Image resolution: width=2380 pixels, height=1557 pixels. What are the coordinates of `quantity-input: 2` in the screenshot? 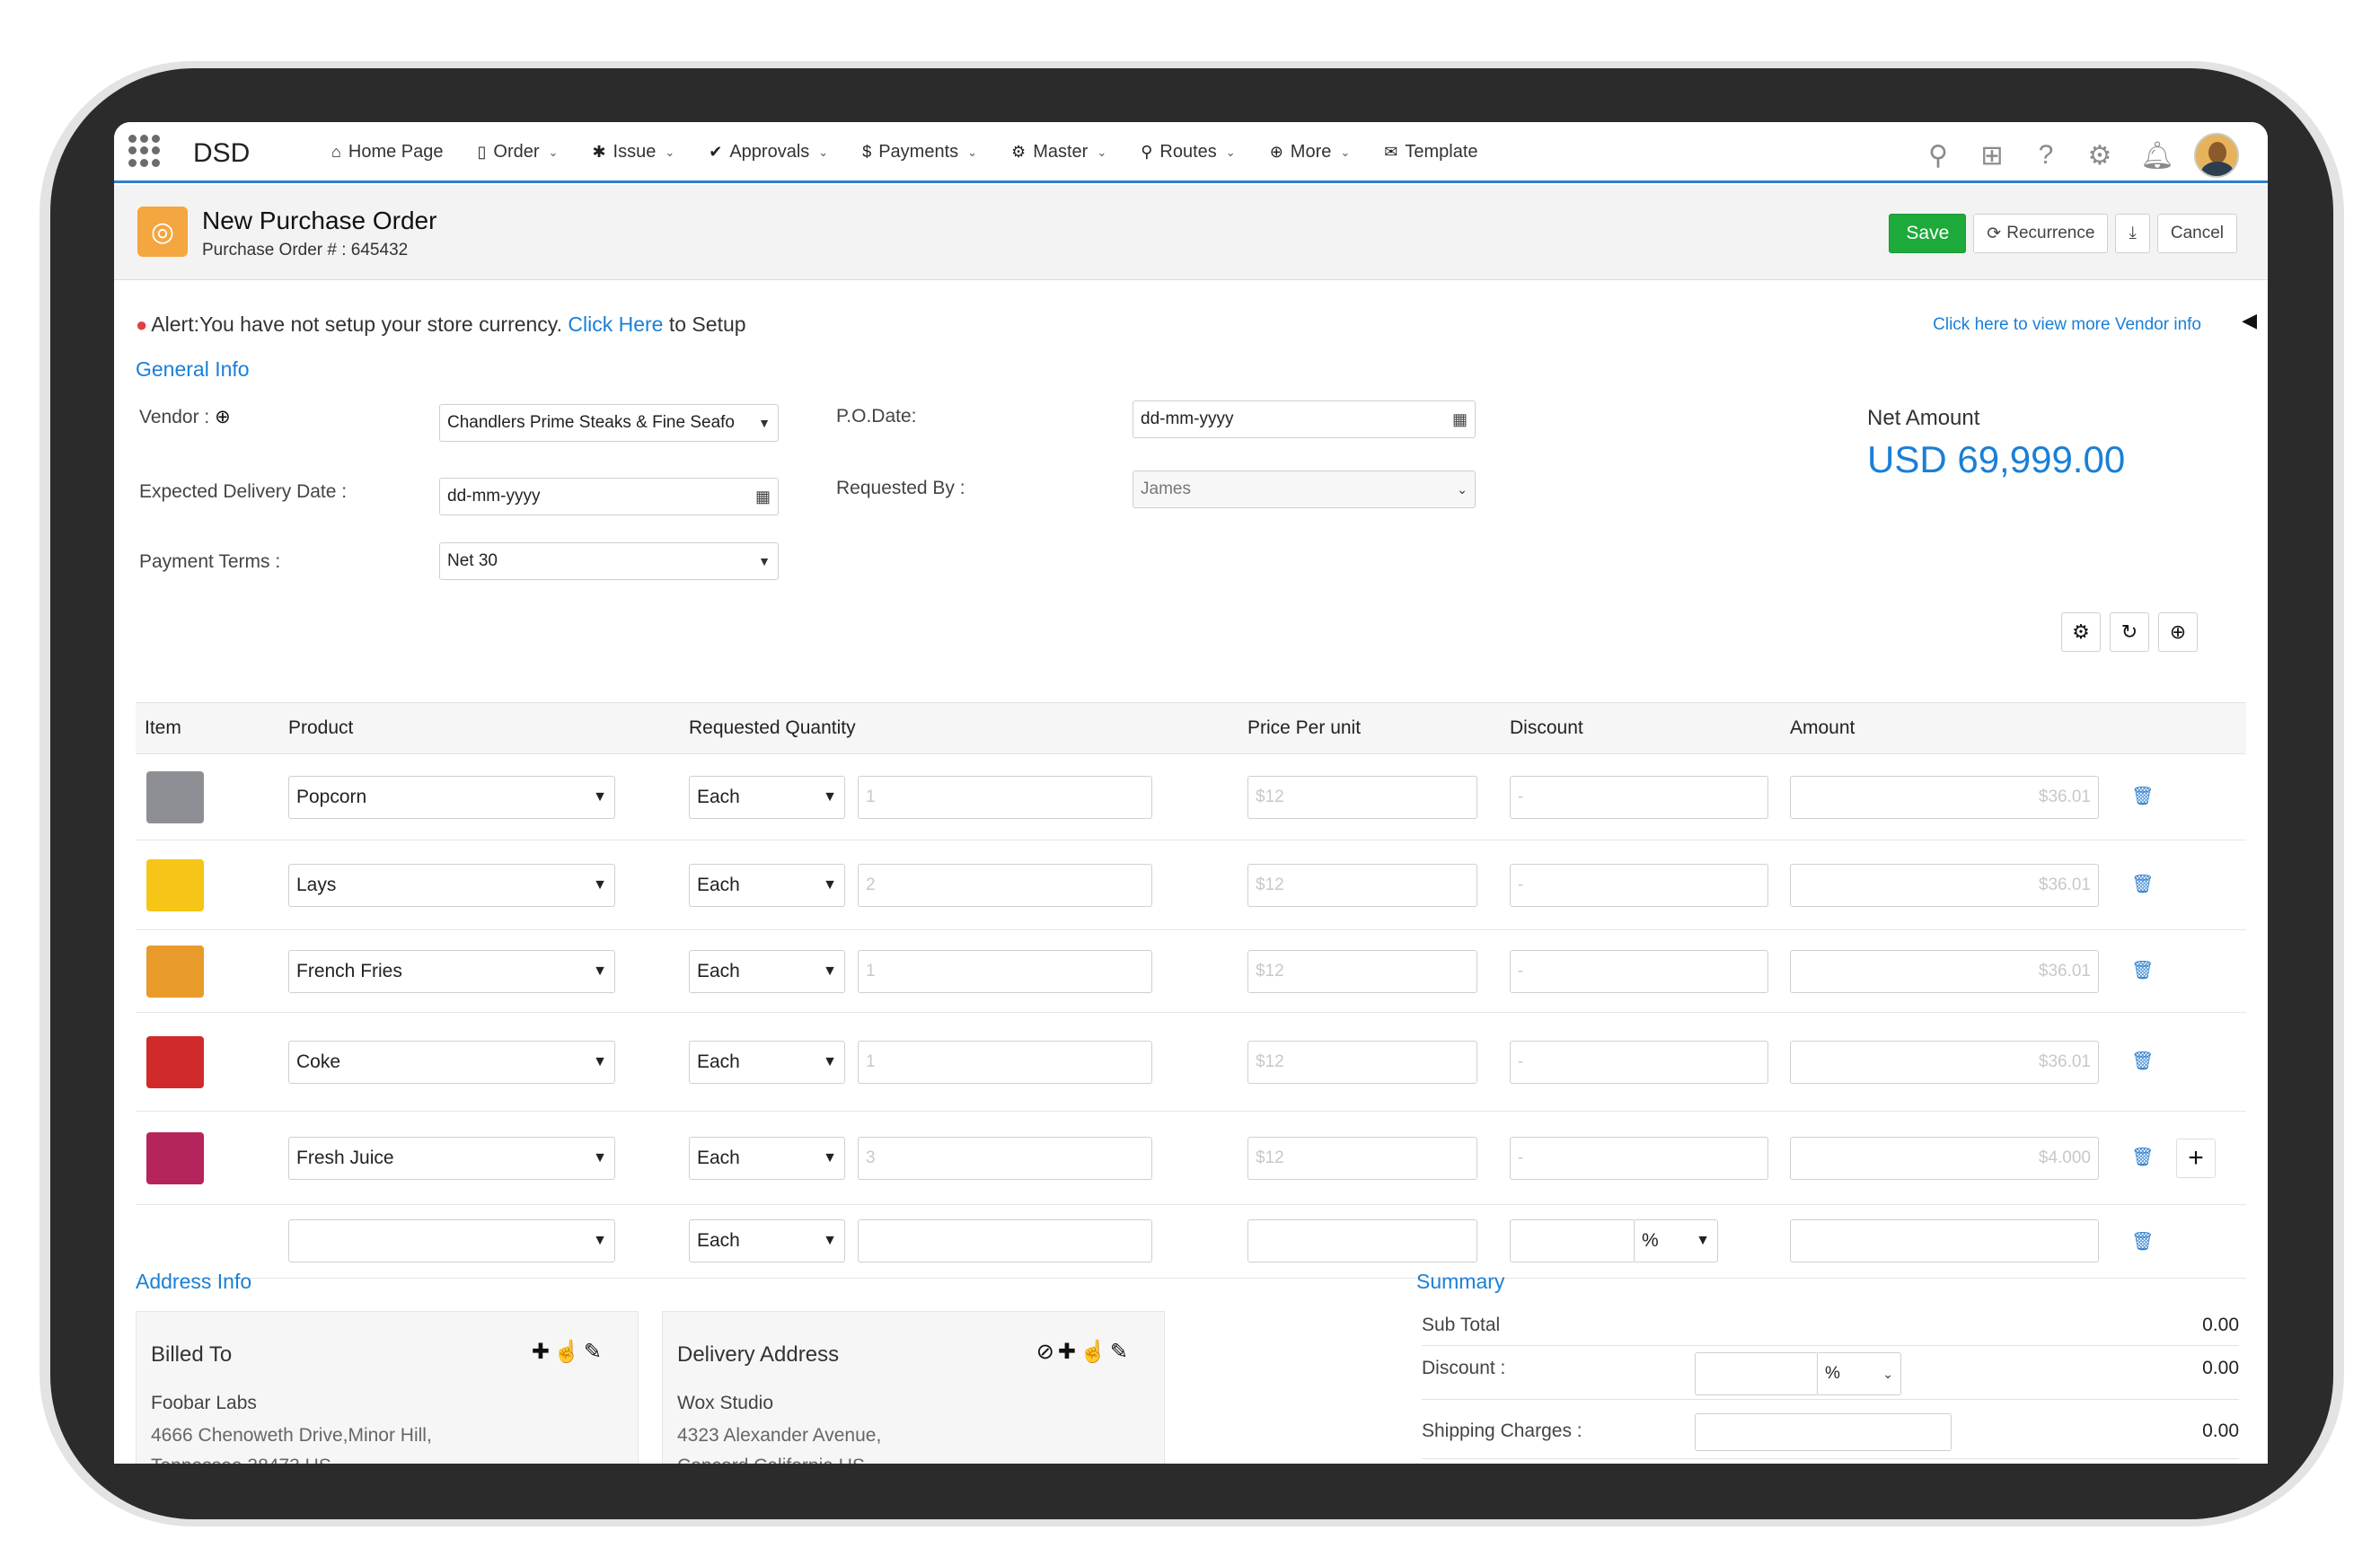 It's located at (1005, 885).